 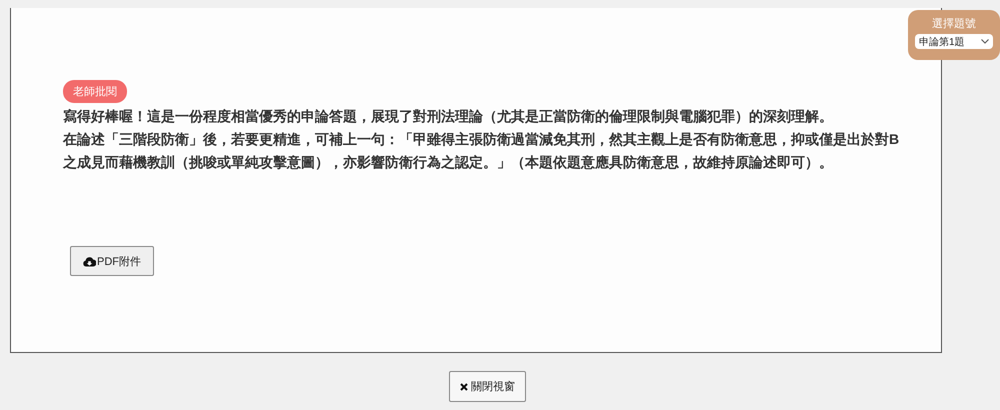 What do you see at coordinates (481, 151) in the screenshot?
I see `review-comment: 在論述「三階段防衛」後，若要更精進，可補上一句：「甲雖得主張防衛過當減免其刑，然其主觀上是否有防衛意思，抑或僅是出於對B之成見而藉機教訓（挑唆或單純攻擊意圖），亦影響防衛行為之認定。」（本題依題意應具防衛意思，故維持原論述即可）。` at bounding box center [481, 151].